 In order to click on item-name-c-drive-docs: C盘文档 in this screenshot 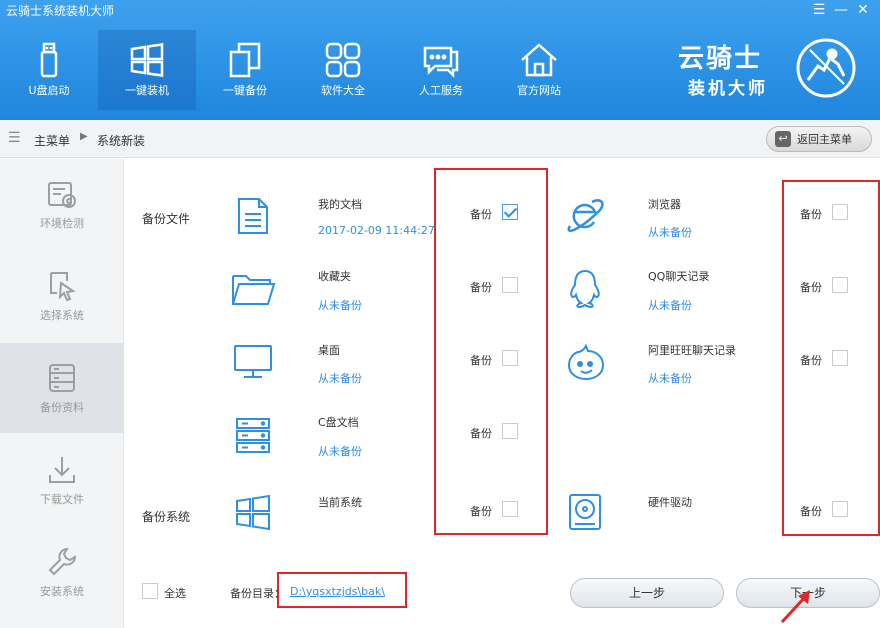, I will do `click(338, 422)`.